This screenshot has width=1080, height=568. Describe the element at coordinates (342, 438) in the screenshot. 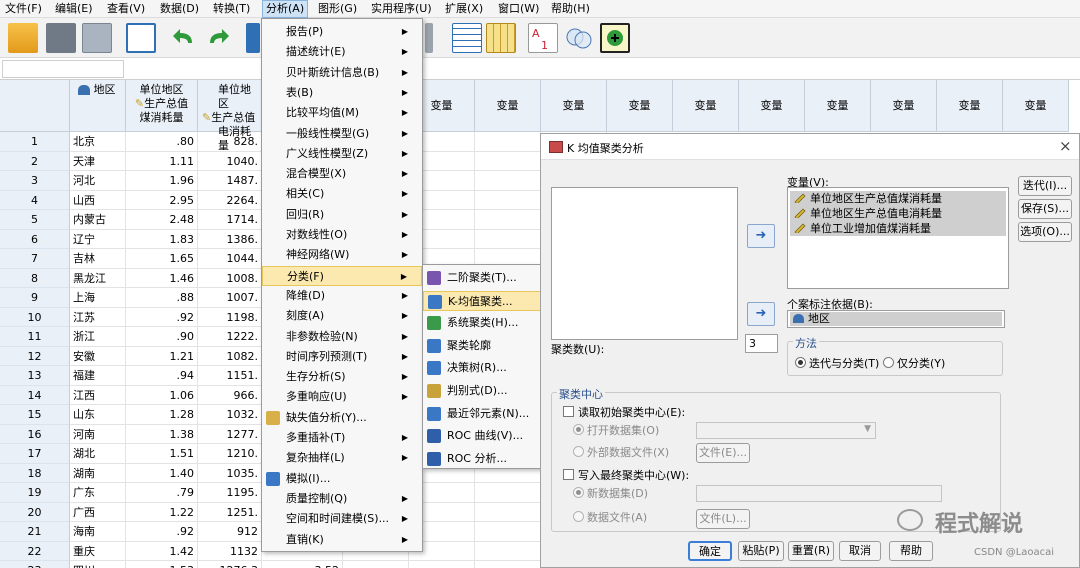

I see `analyze-menu-item: 多重插补(T) ▶` at that location.